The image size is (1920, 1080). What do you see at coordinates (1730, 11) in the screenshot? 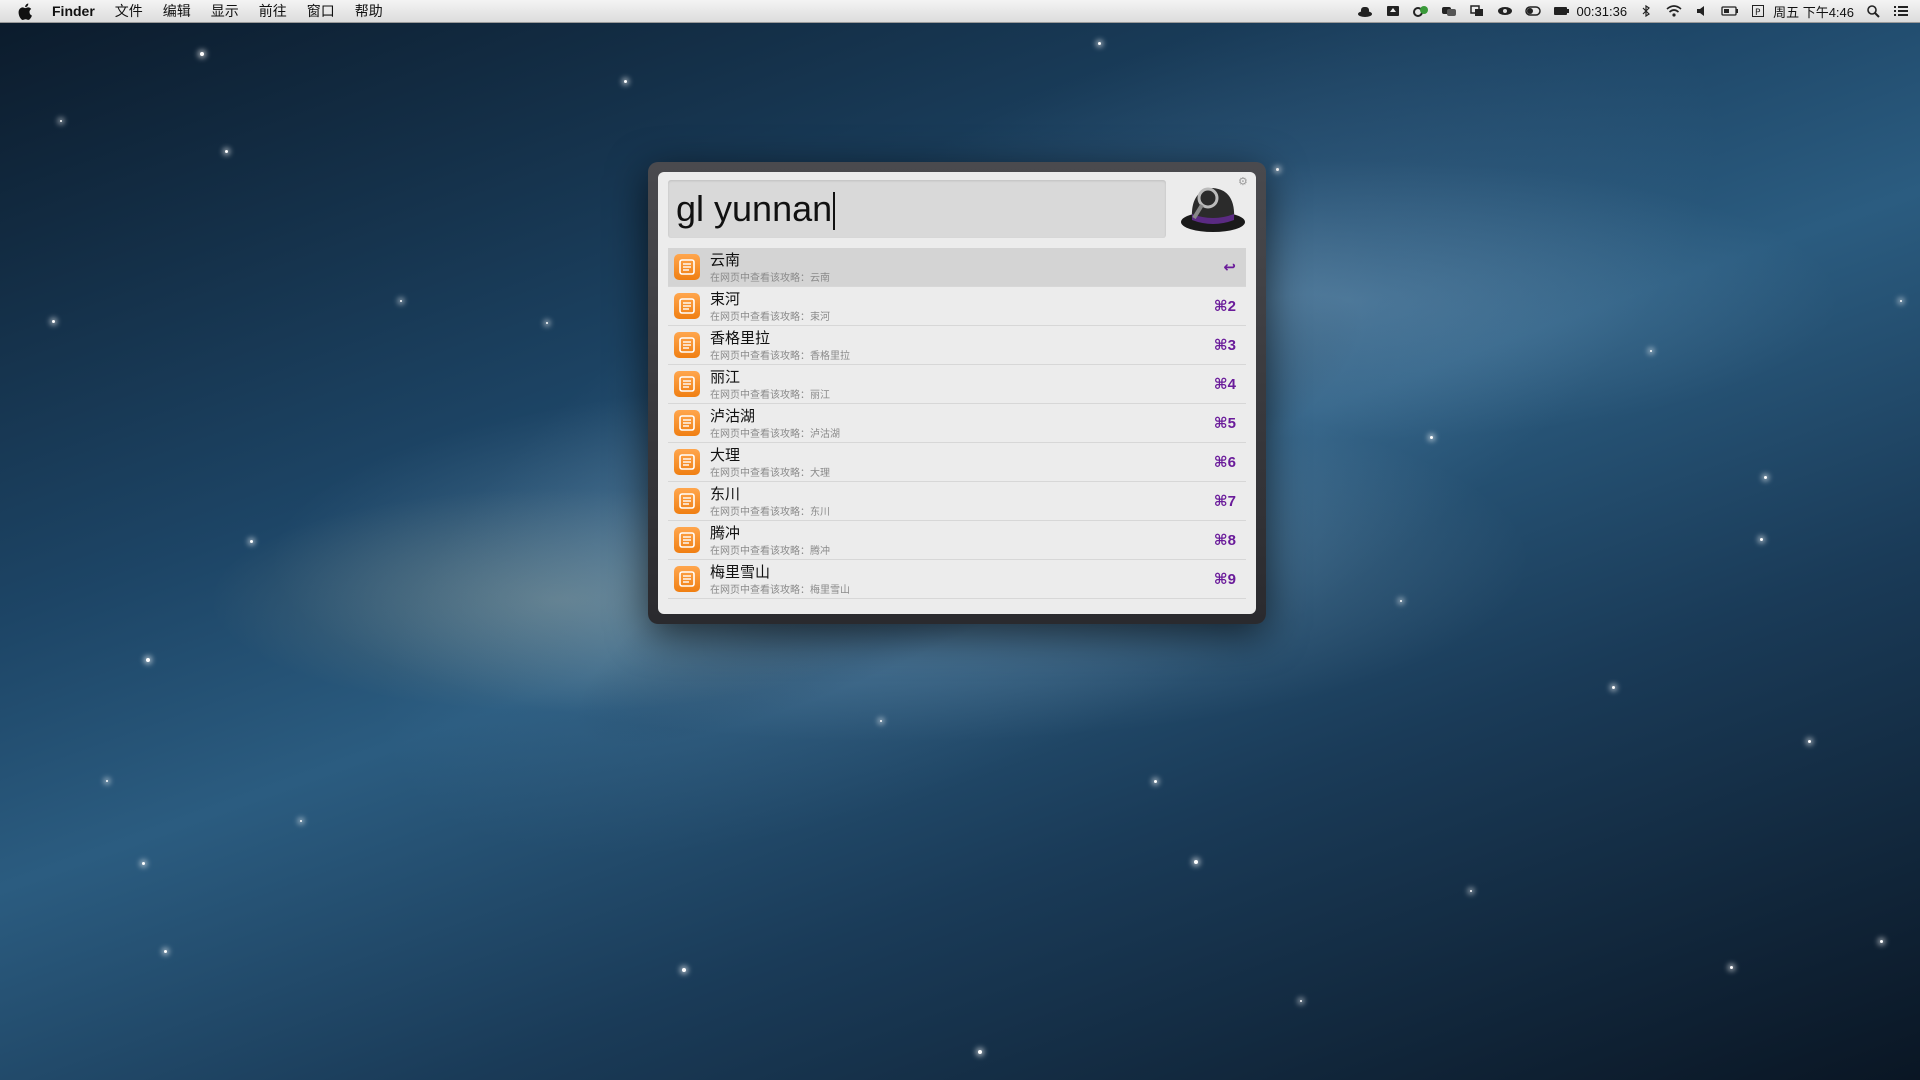
I see `battery-icon` at bounding box center [1730, 11].